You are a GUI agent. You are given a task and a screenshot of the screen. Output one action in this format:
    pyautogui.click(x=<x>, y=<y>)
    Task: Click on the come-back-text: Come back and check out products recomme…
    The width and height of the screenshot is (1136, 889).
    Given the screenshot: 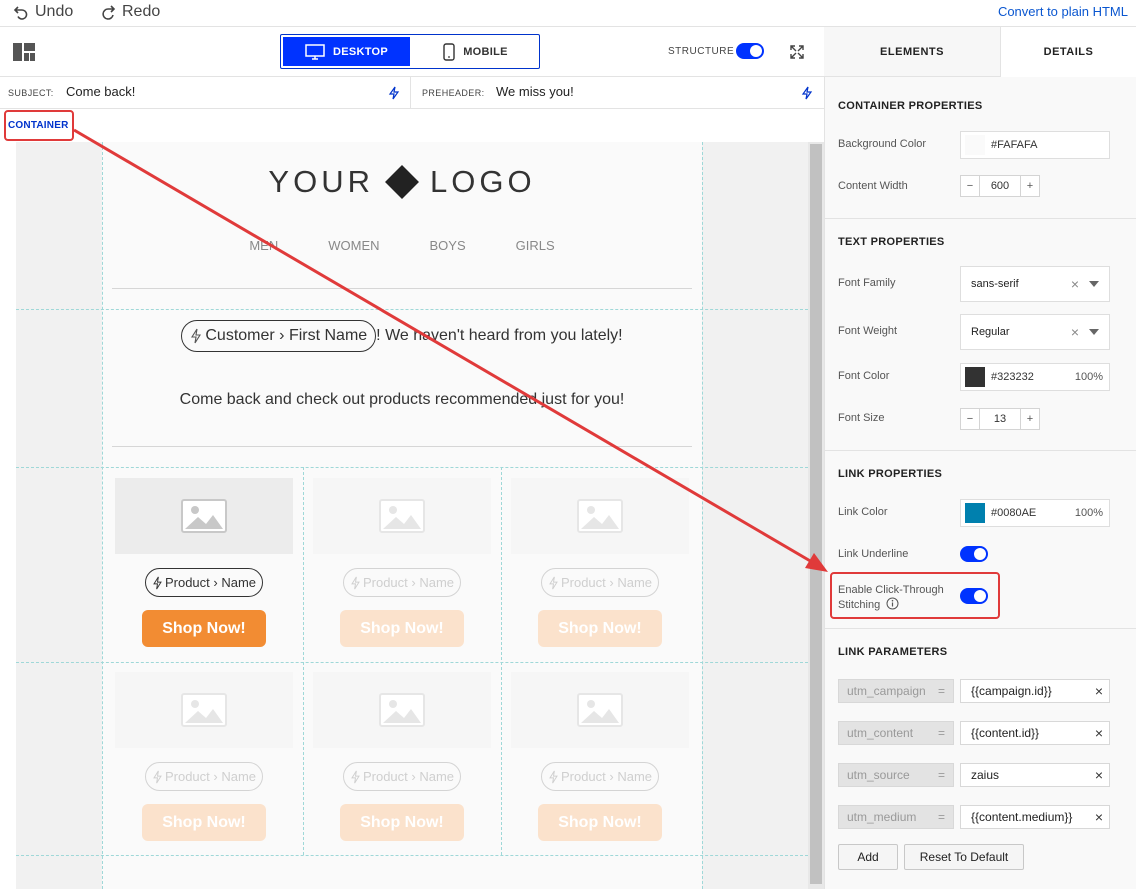 What is the action you would take?
    pyautogui.click(x=402, y=400)
    